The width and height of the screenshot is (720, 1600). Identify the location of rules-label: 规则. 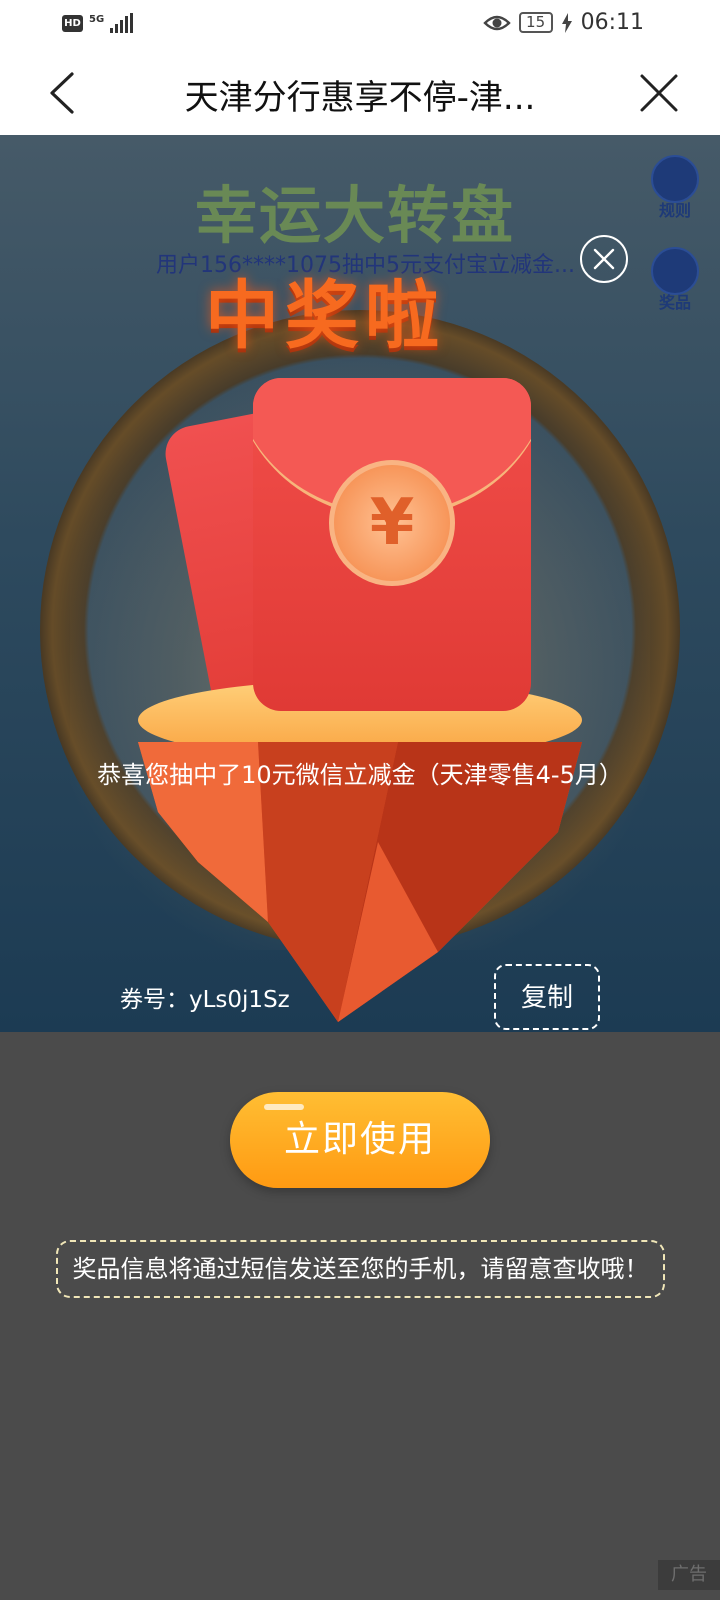
(674, 210).